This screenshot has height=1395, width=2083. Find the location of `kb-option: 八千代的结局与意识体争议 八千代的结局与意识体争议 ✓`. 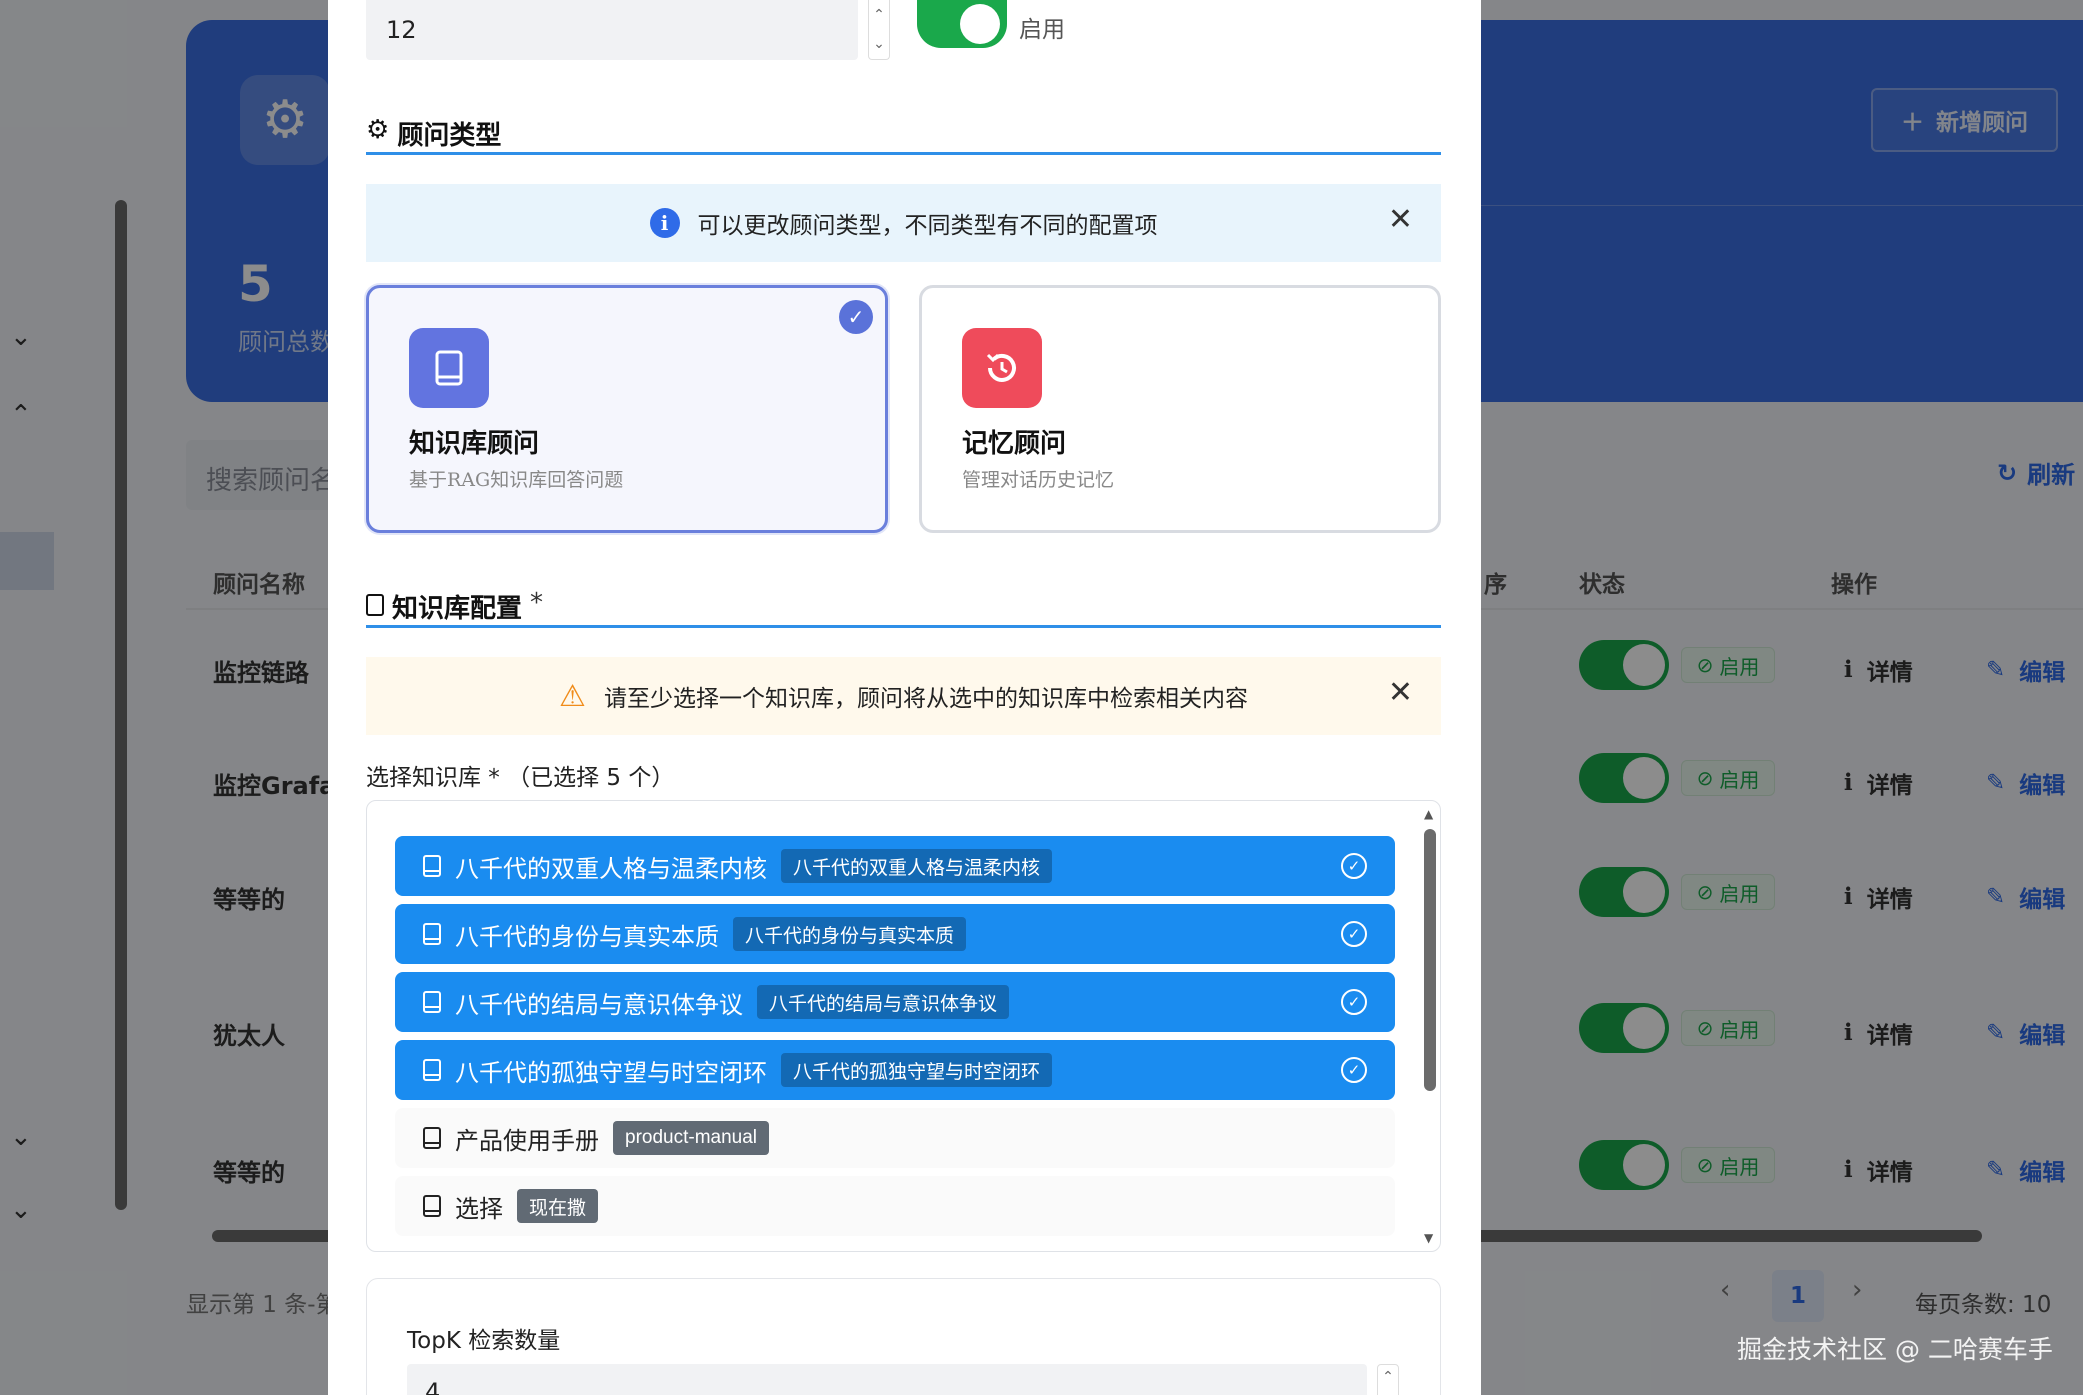

kb-option: 八千代的结局与意识体争议 八千代的结局与意识体争议 ✓ is located at coordinates (895, 1002).